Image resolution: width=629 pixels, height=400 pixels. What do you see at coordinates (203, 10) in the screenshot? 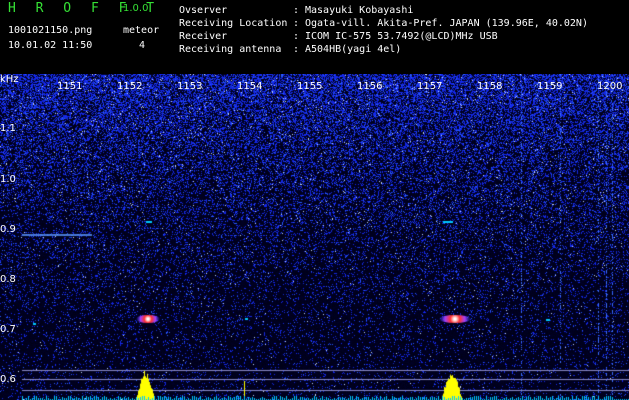
I see `info-label: Ovserver` at bounding box center [203, 10].